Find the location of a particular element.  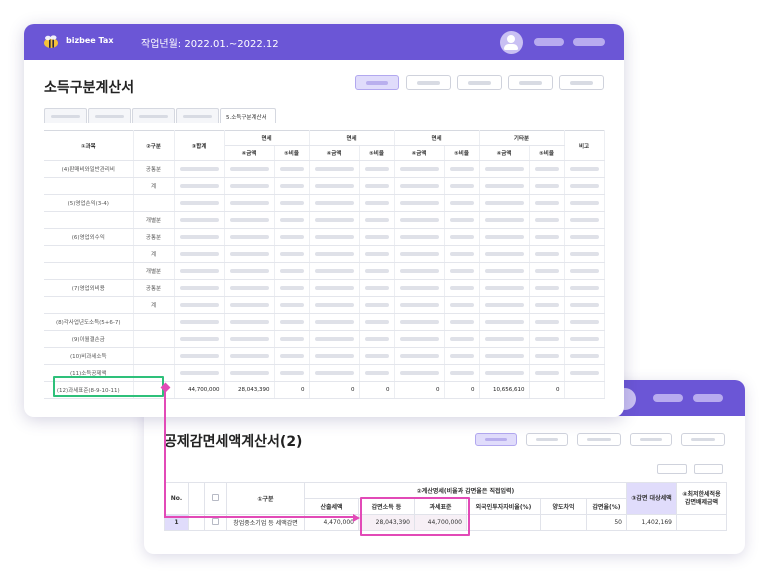

table-row: (7)영업외비용 공통분 is located at coordinates (324, 288).